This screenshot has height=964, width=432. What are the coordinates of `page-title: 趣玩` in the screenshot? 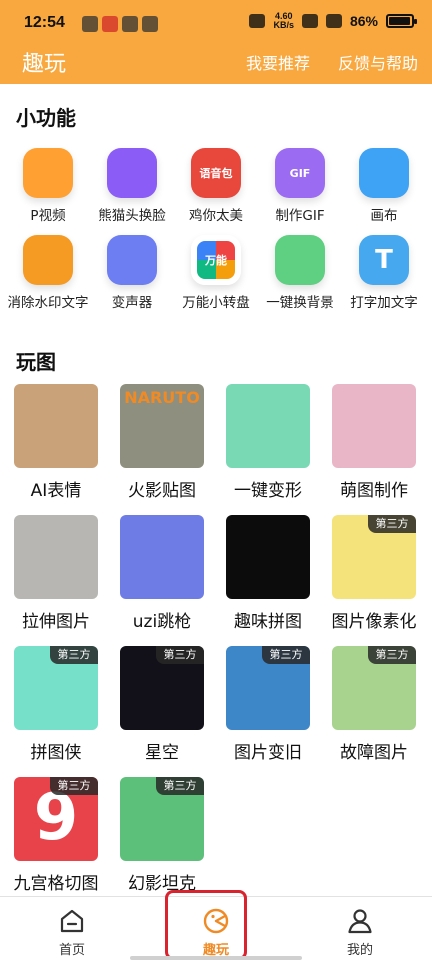 It's located at (44, 64).